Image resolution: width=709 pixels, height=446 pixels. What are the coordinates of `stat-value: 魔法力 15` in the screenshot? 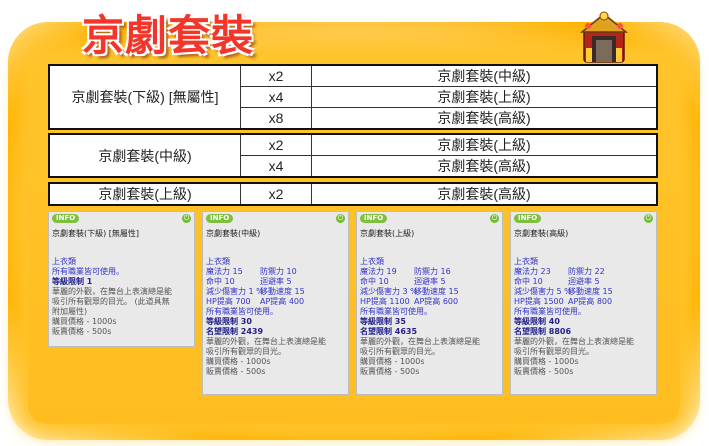 It's located at (224, 271).